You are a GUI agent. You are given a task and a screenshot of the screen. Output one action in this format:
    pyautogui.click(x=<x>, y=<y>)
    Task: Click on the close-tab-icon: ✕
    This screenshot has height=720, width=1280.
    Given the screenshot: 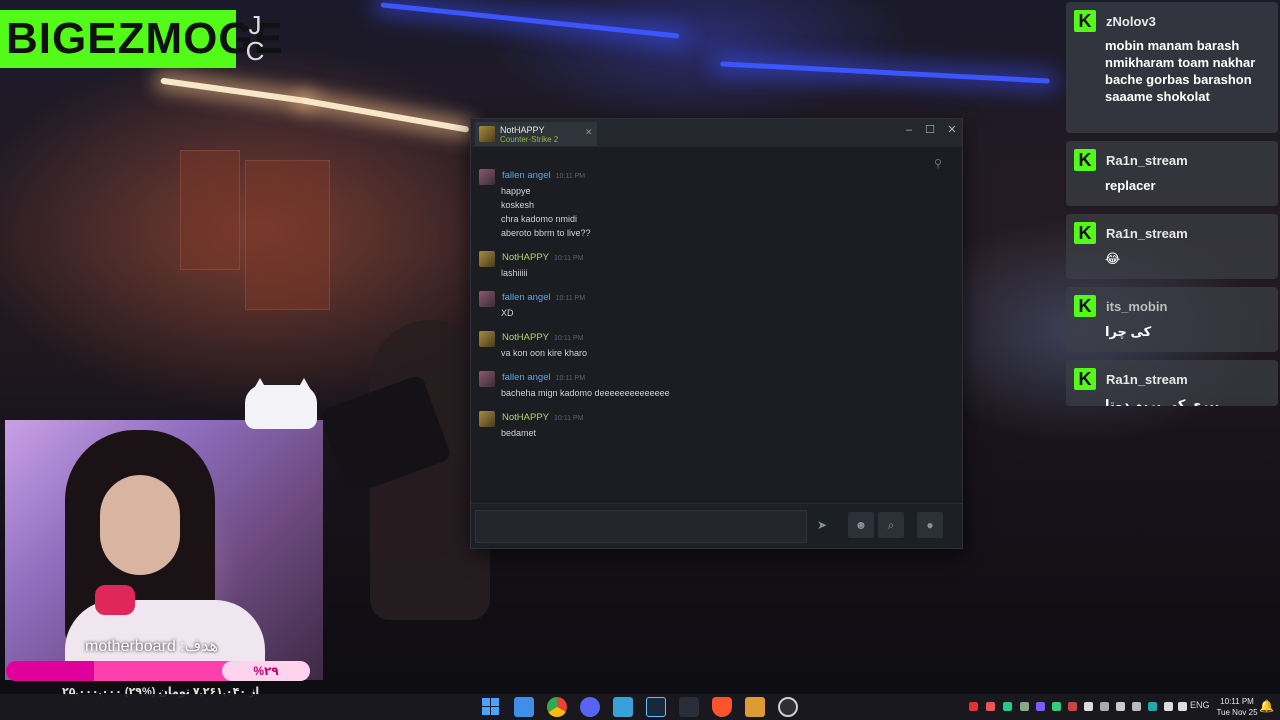 What is the action you would take?
    pyautogui.click(x=589, y=132)
    